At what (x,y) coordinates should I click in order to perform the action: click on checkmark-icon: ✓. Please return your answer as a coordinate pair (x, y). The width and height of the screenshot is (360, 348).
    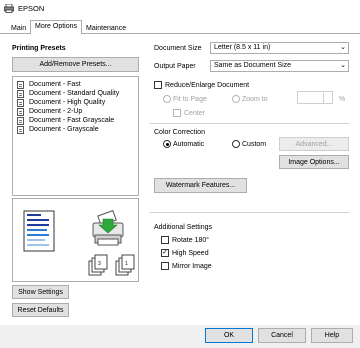
    Looking at the image, I should click on (165, 252).